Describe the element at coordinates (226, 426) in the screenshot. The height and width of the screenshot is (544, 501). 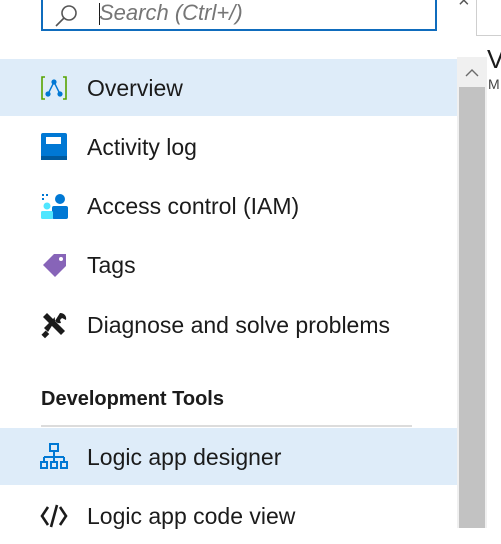
I see `section-divider` at that location.